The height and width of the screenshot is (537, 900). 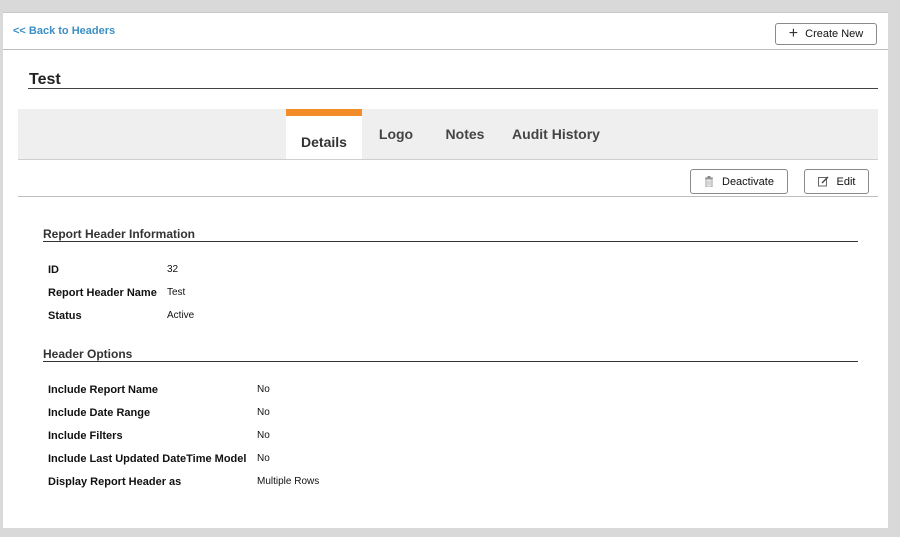 I want to click on section-title-header-options: Header Options, so click(x=88, y=354).